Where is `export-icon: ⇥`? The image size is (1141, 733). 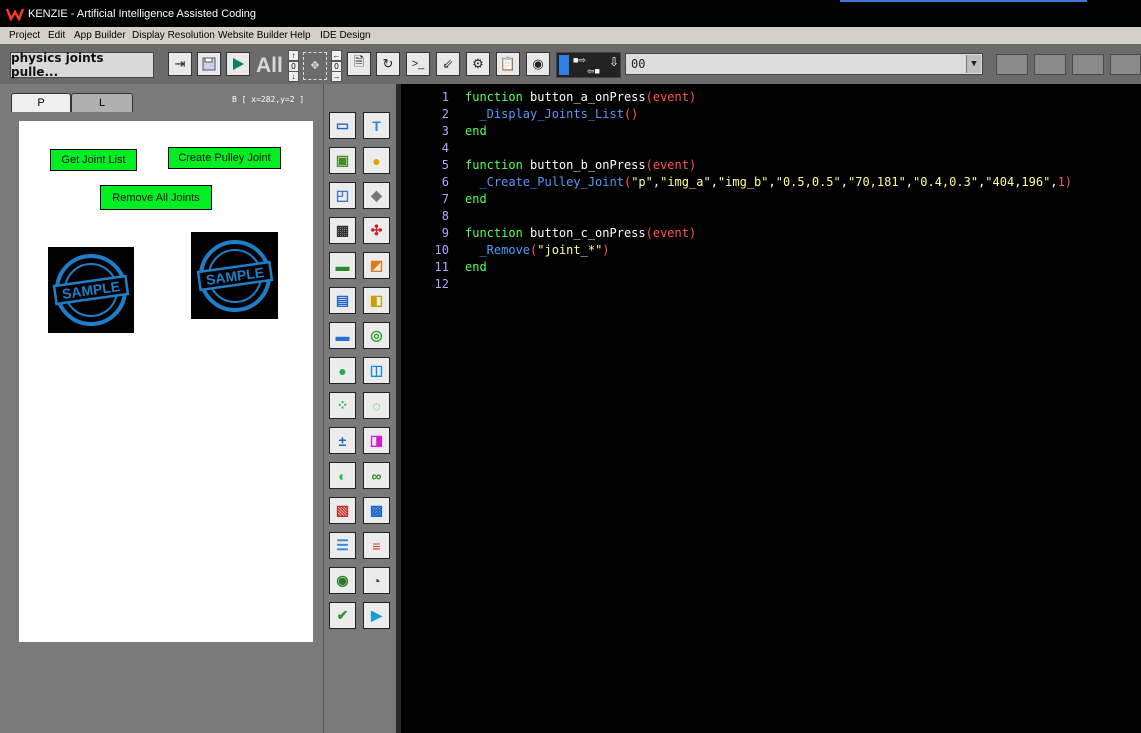 export-icon: ⇥ is located at coordinates (180, 63).